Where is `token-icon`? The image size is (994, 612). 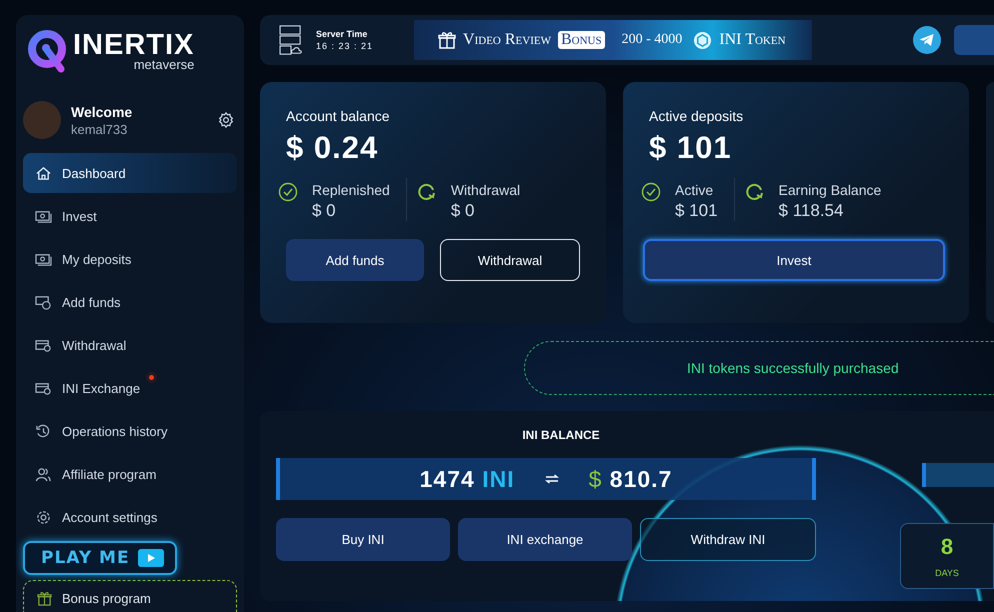
token-icon is located at coordinates (702, 40).